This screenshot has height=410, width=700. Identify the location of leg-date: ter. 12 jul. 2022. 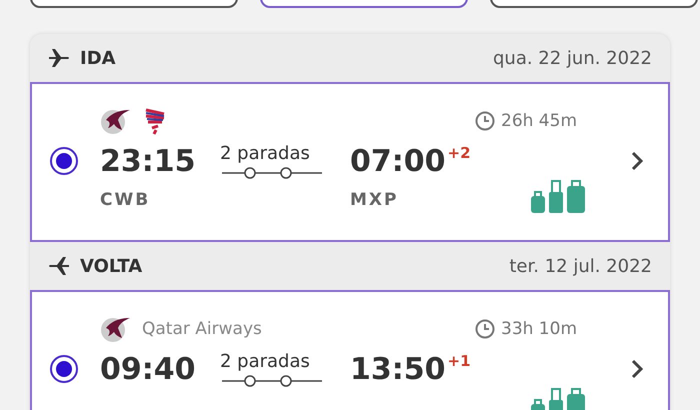
(580, 266).